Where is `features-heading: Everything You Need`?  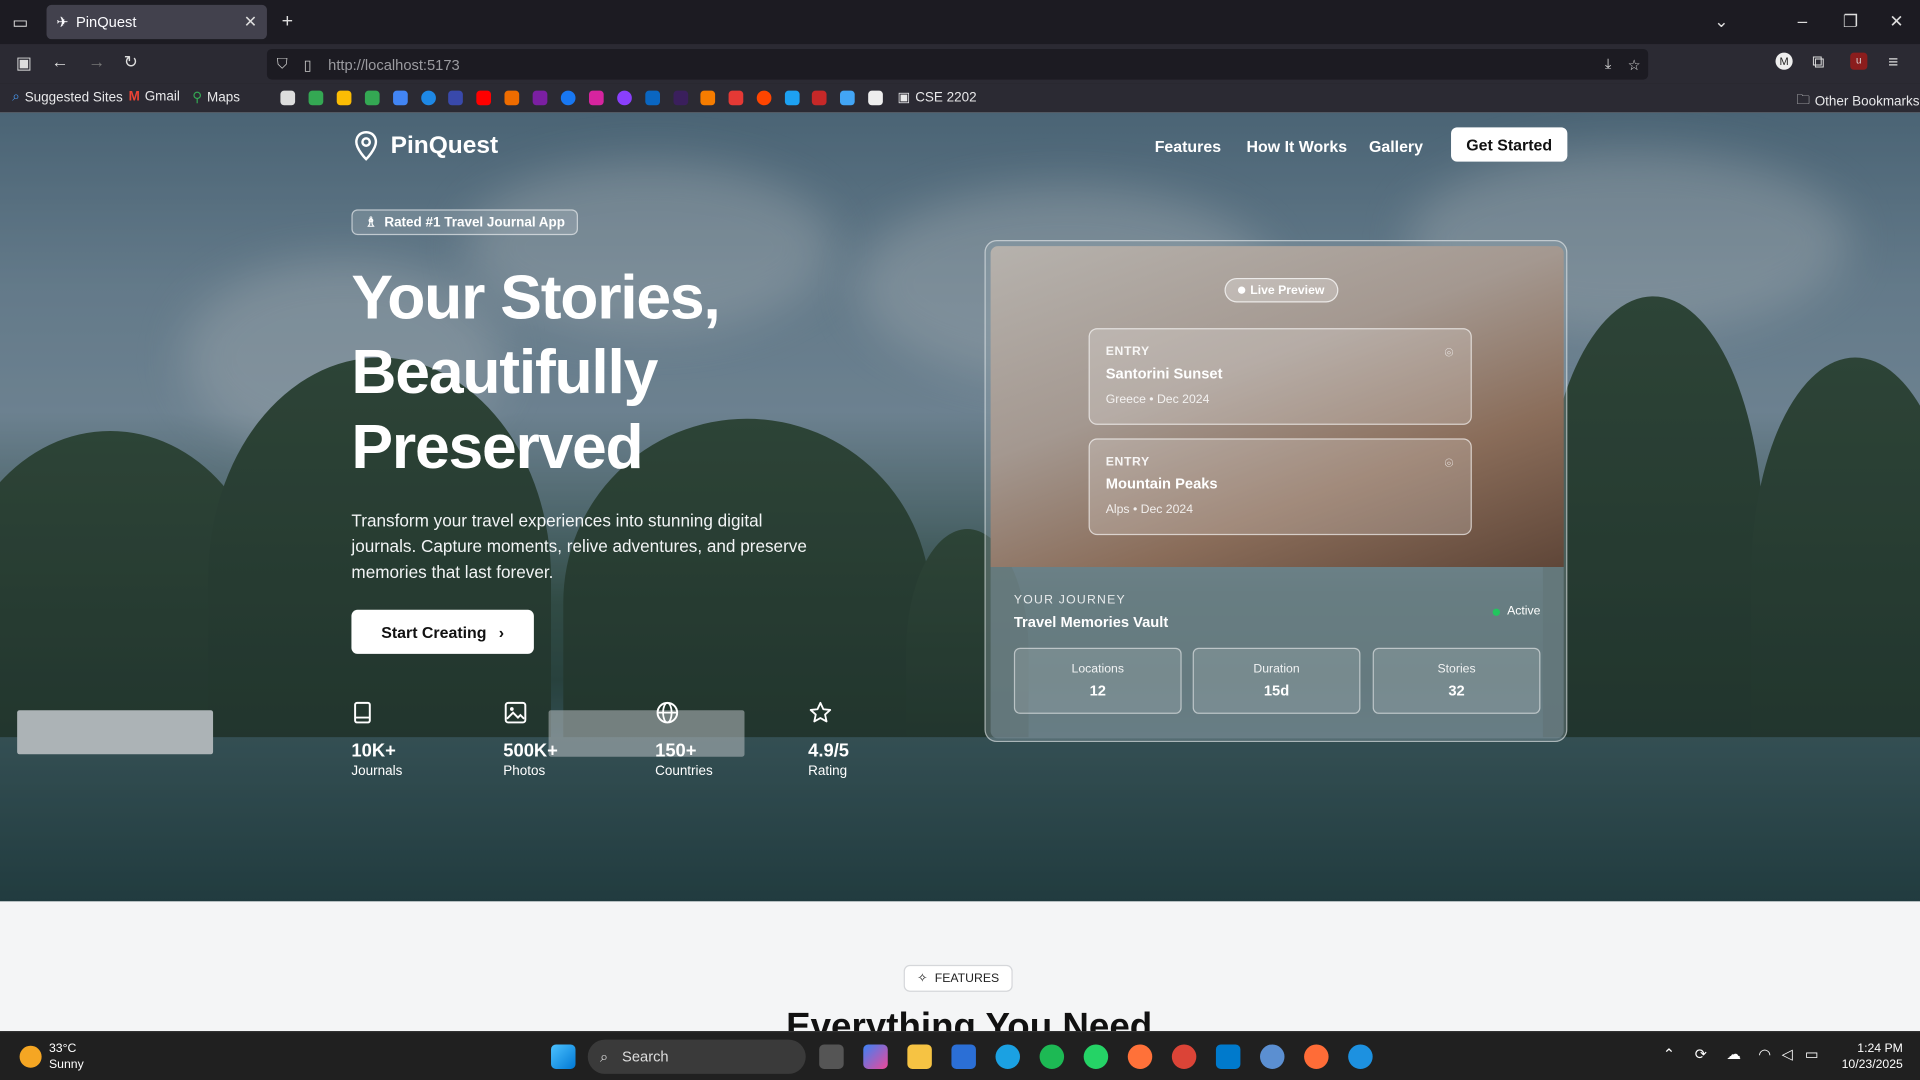
features-heading: Everything You Need is located at coordinates (969, 1019).